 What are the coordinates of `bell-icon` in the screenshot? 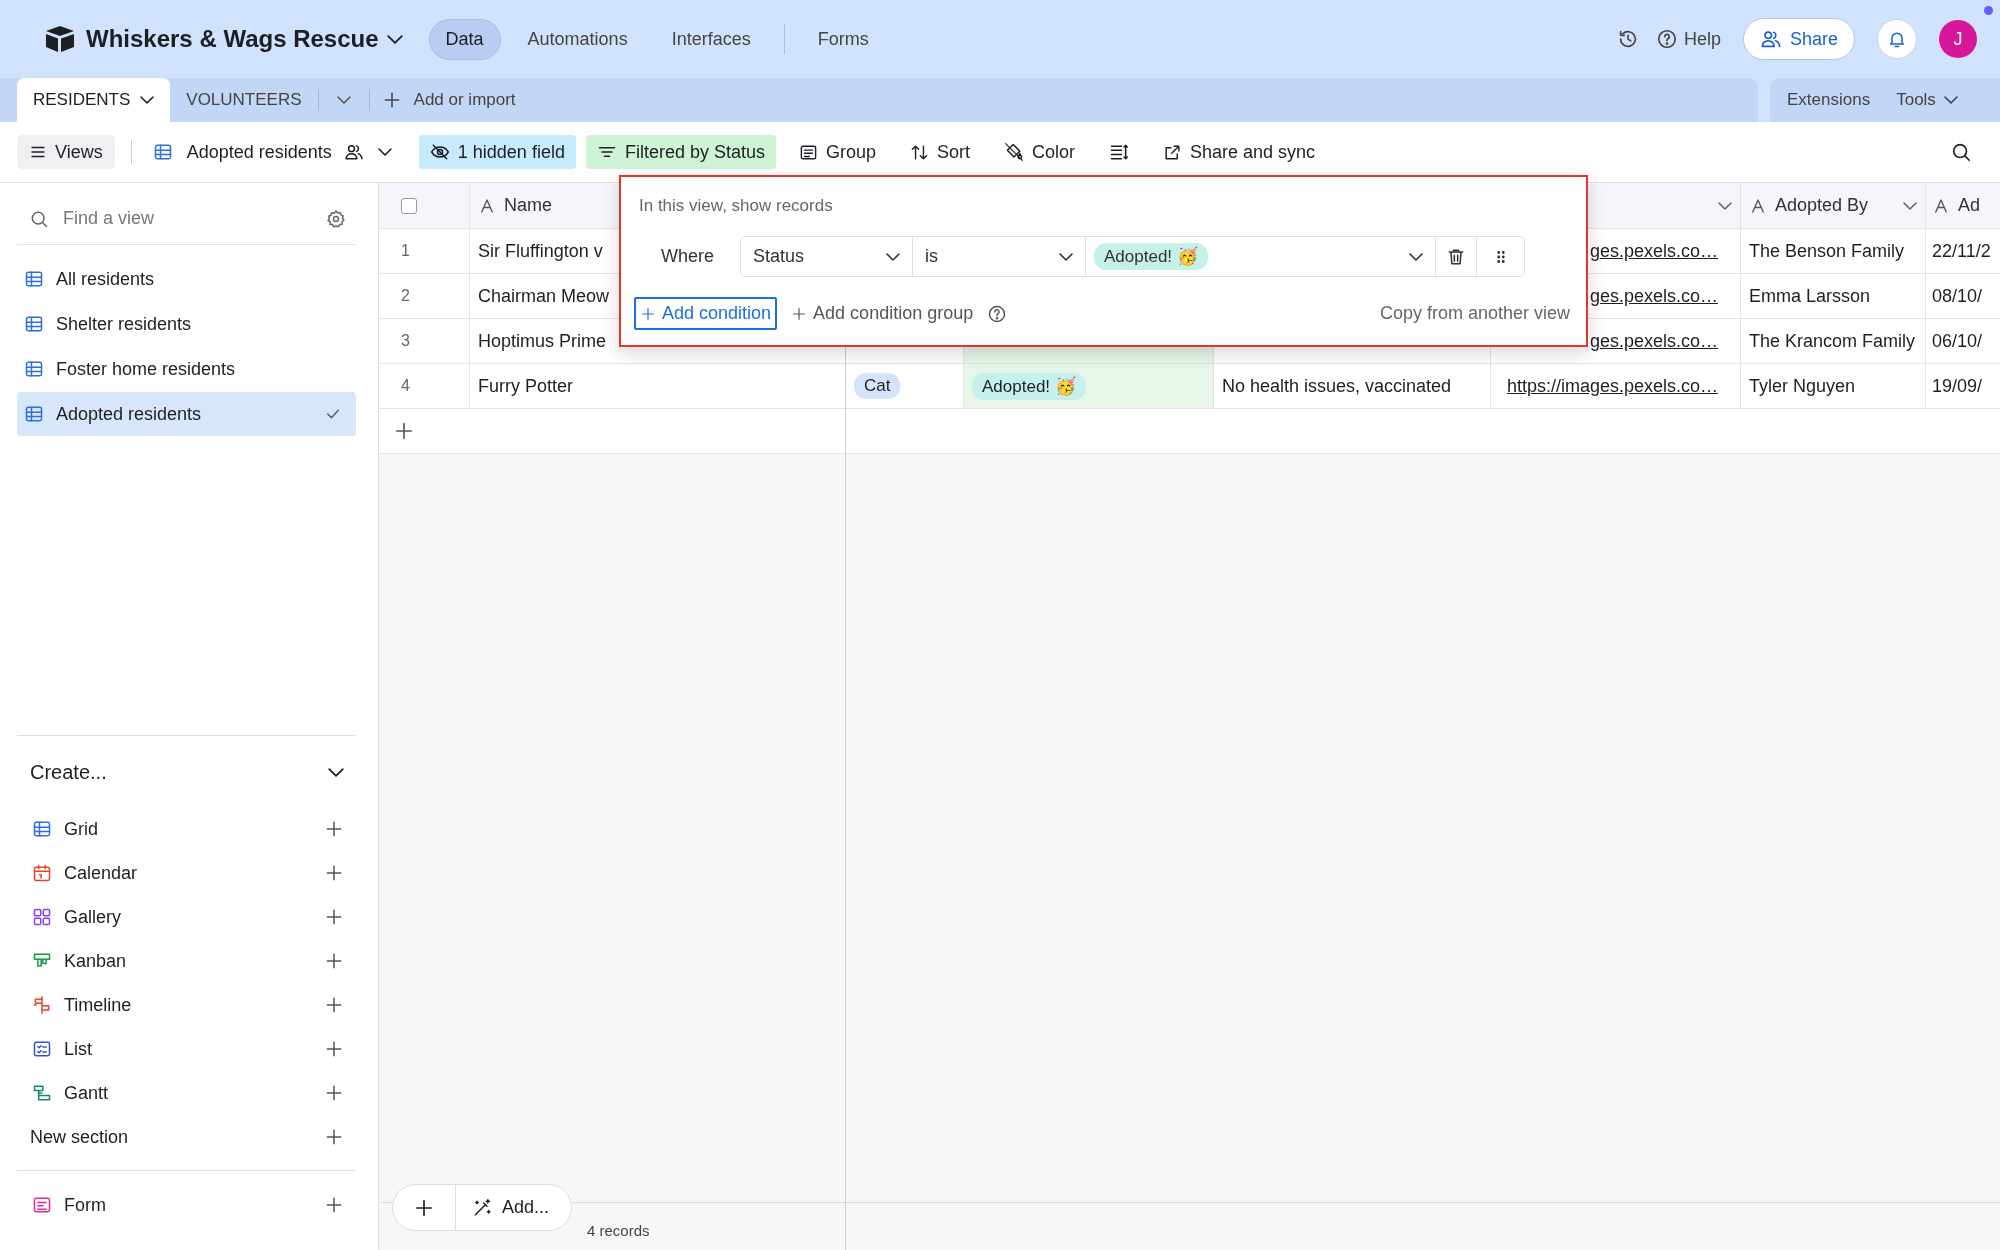 It's located at (1897, 39).